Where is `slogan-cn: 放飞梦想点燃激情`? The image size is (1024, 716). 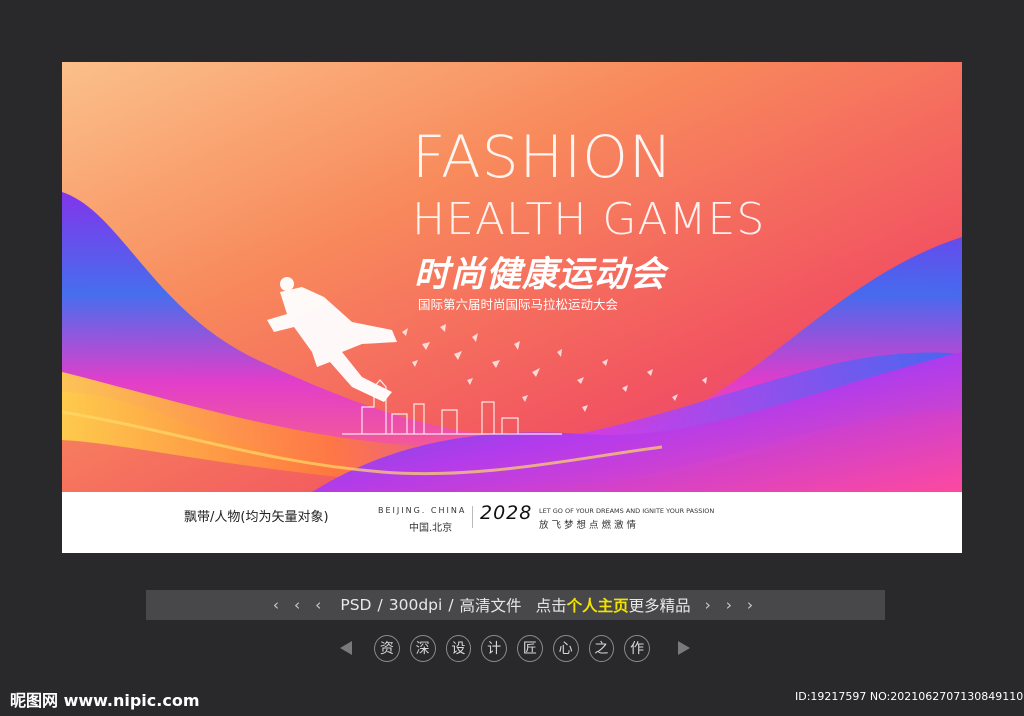
slogan-cn: 放飞梦想点燃激情 is located at coordinates (589, 525).